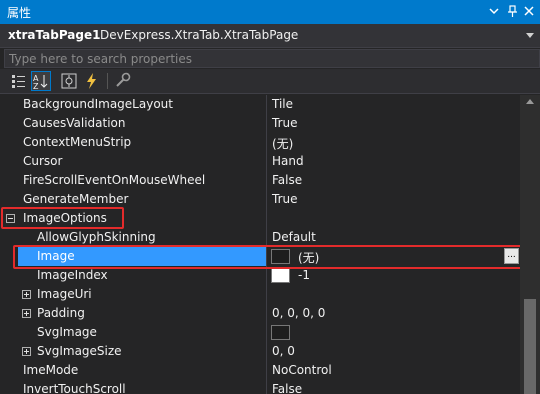 The height and width of the screenshot is (394, 540). Describe the element at coordinates (43, 161) in the screenshot. I see `property-name: Cursor` at that location.